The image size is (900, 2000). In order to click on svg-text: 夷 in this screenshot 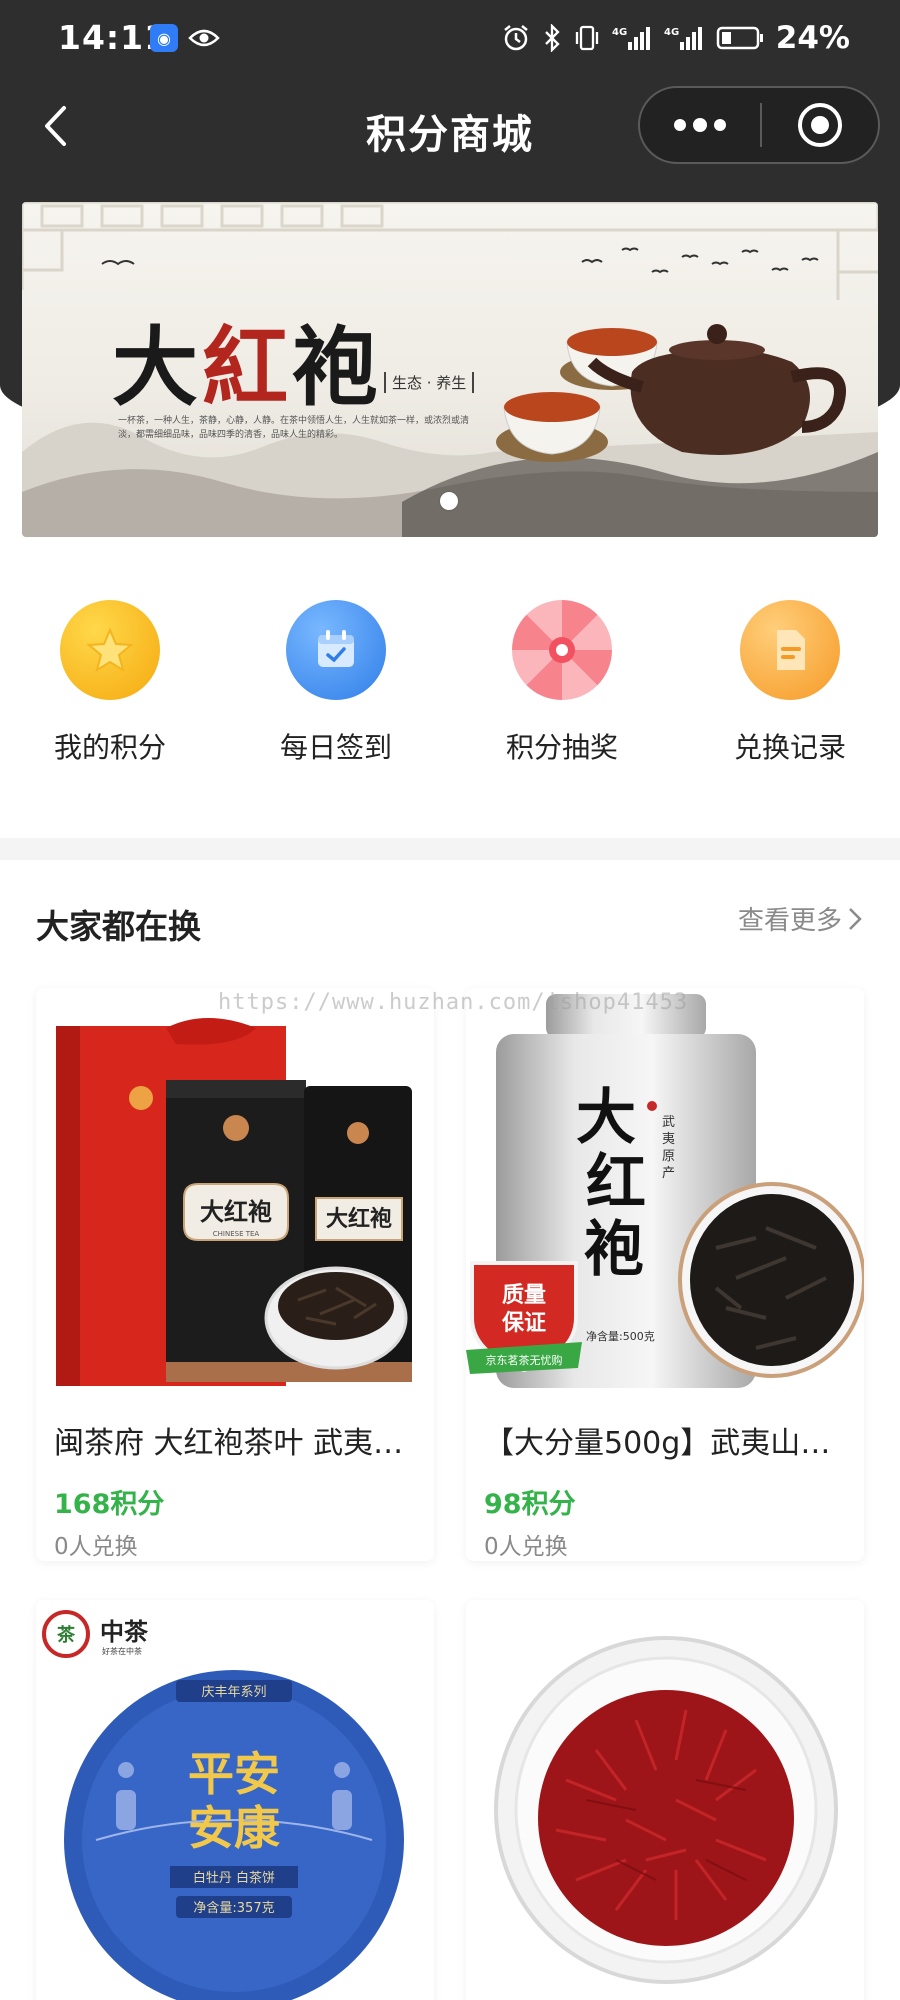, I will do `click(668, 1139)`.